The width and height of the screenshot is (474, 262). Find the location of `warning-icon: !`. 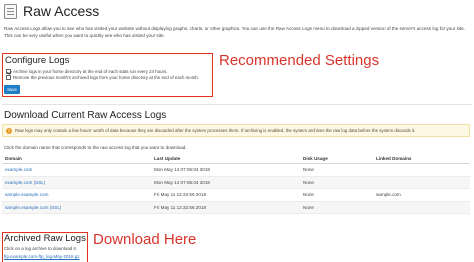

warning-icon: ! is located at coordinates (9, 130).